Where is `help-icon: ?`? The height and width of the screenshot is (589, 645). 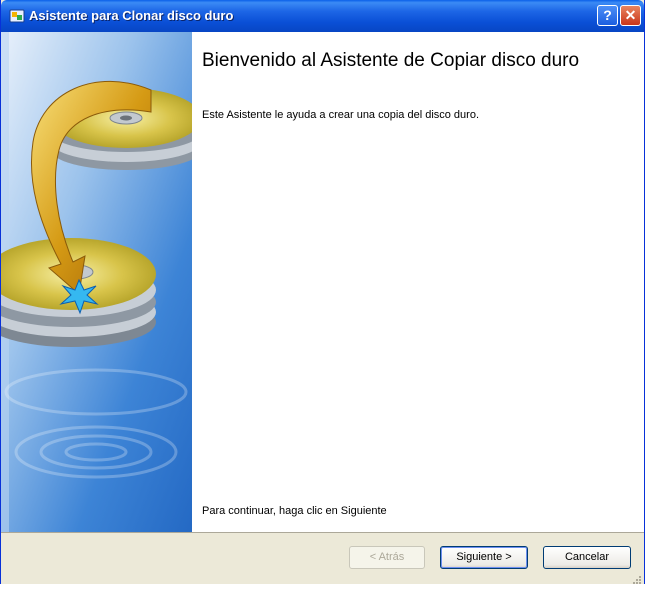
help-icon: ? is located at coordinates (607, 15).